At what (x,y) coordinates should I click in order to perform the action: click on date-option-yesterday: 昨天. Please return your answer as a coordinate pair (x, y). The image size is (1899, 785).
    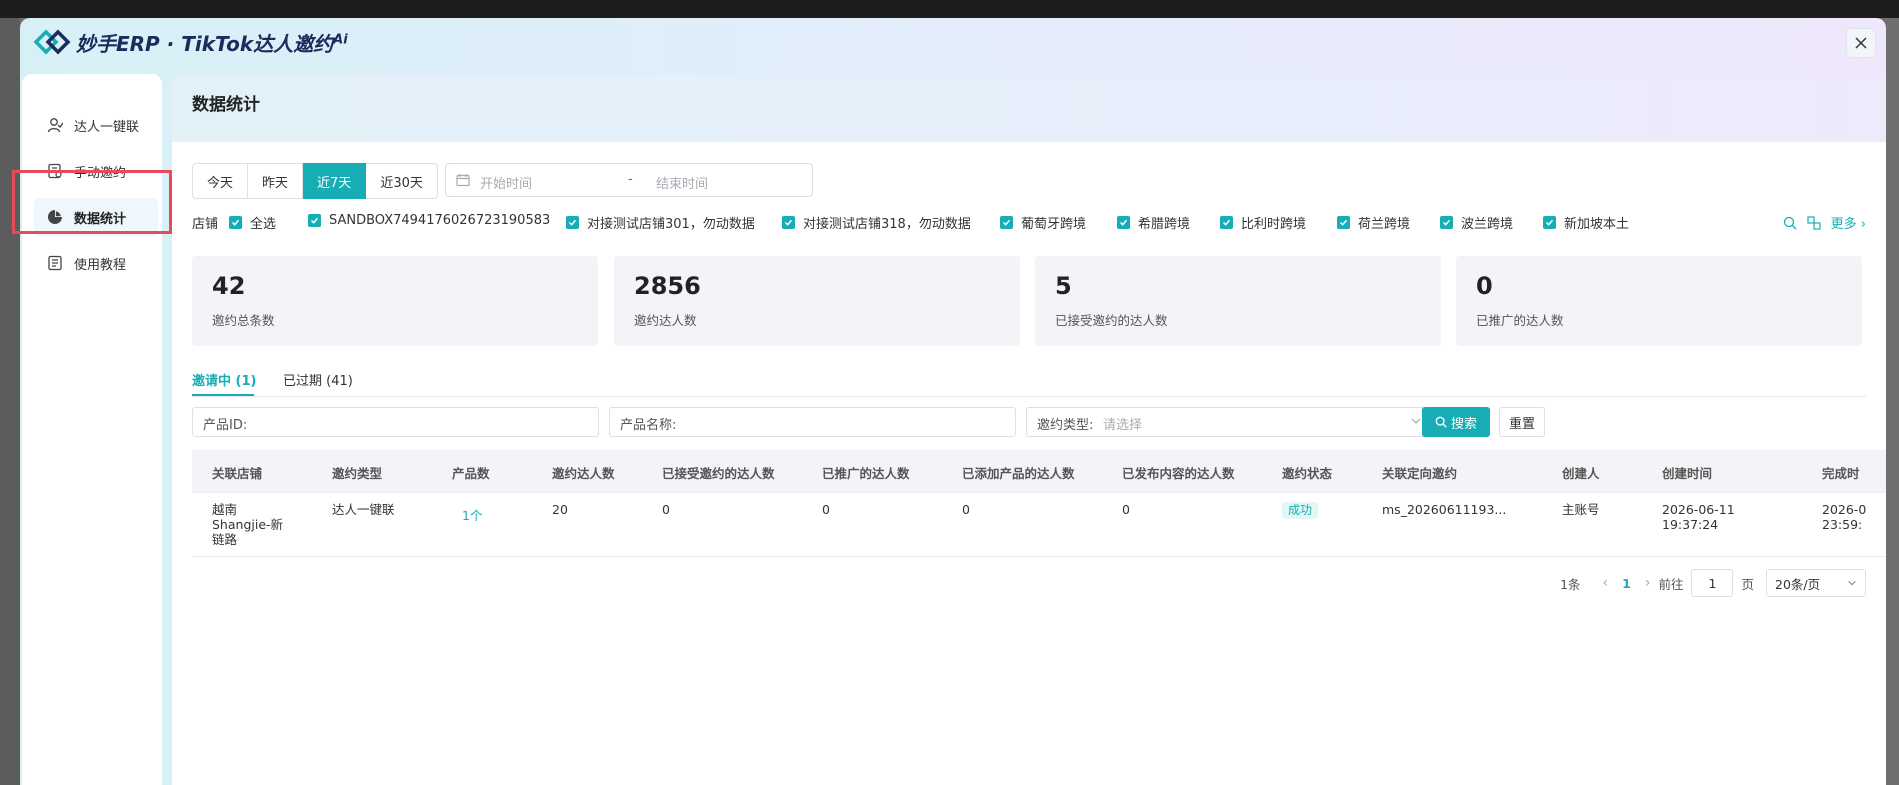
    Looking at the image, I should click on (276, 181).